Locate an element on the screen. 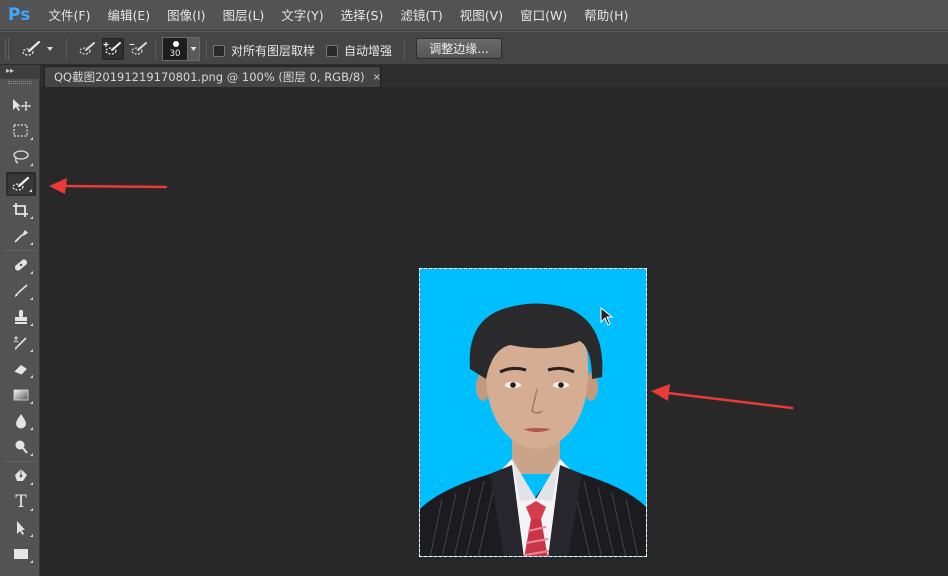 This screenshot has height=576, width=948. photoshop-logo: Ps is located at coordinates (19, 15).